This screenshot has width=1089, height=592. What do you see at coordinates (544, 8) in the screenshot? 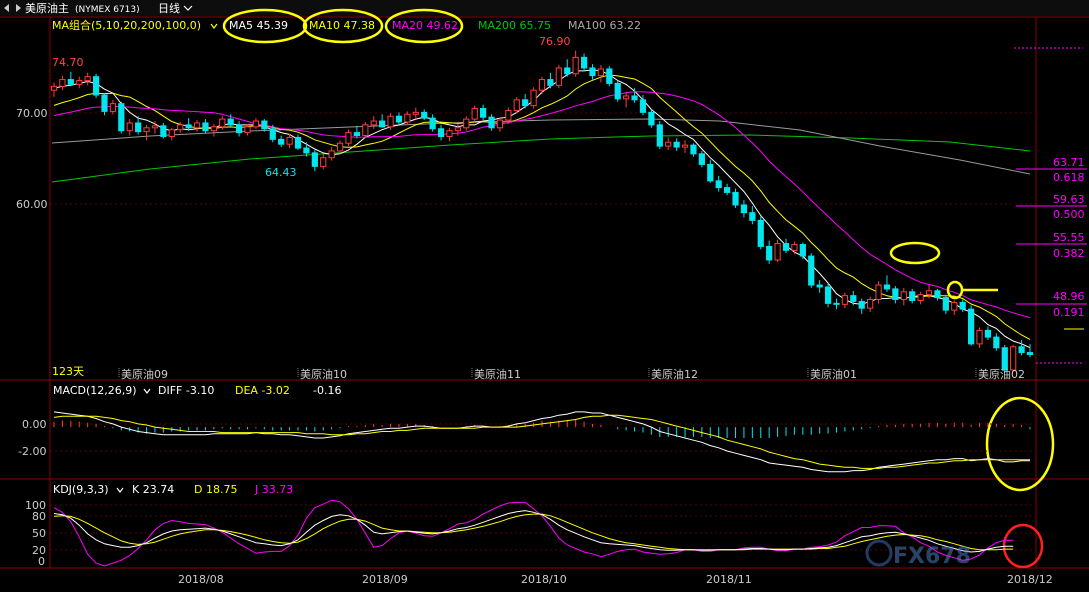
I see `header-bar: 美原油主 (NYMEX 6713) 日线` at bounding box center [544, 8].